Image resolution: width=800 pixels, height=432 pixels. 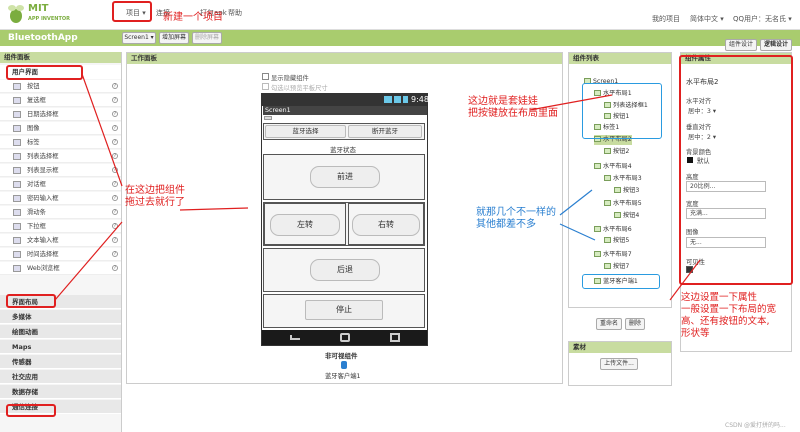 I want to click on arrow-nesting, so click(x=571, y=102).